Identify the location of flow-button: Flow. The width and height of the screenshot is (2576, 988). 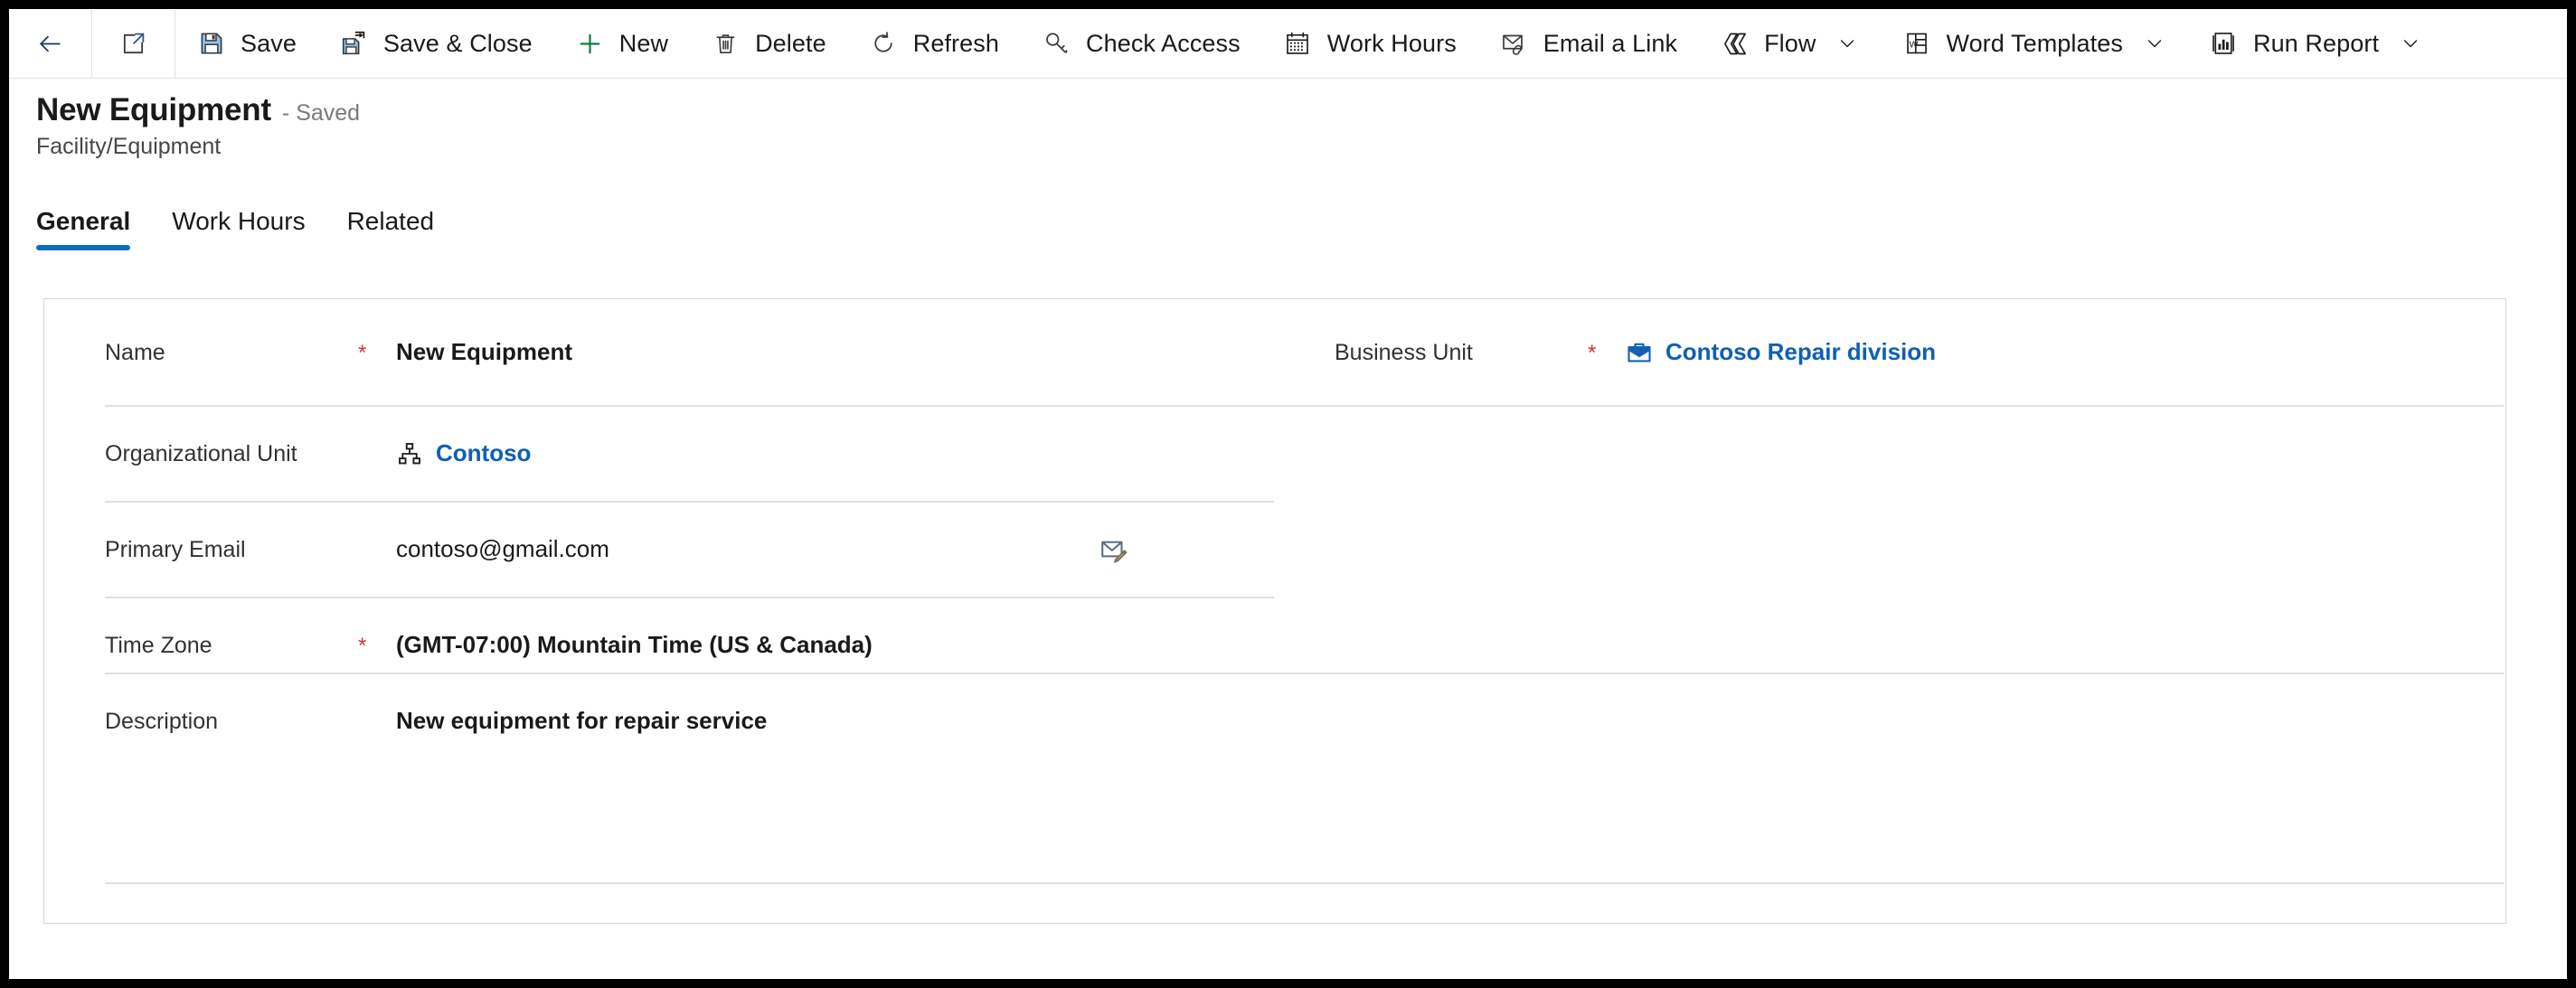
(1790, 43).